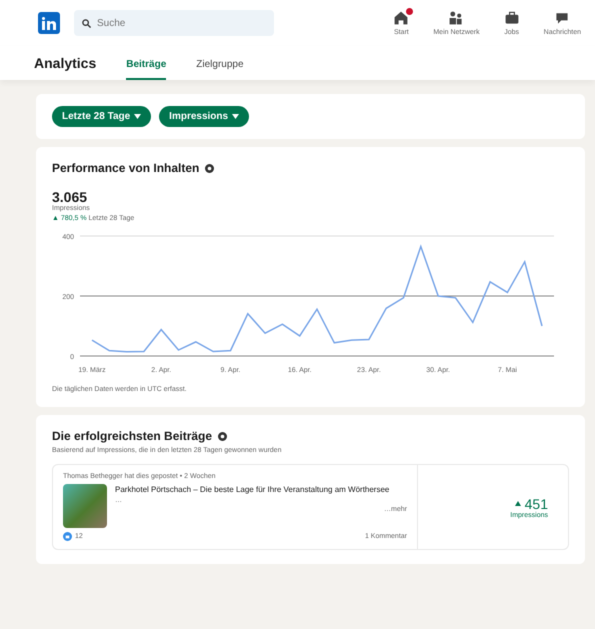 This screenshot has height=629, width=595. Describe the element at coordinates (401, 18) in the screenshot. I see `home-icon` at that location.